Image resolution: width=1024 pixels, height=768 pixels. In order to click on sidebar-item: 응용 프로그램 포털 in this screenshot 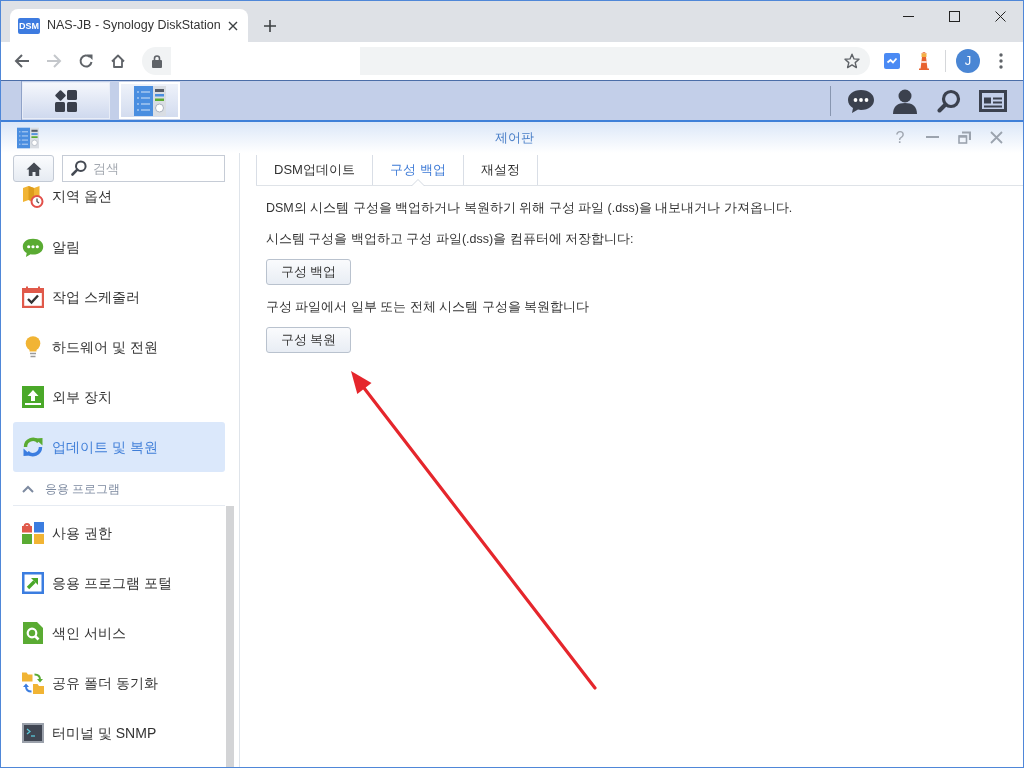, I will do `click(119, 583)`.